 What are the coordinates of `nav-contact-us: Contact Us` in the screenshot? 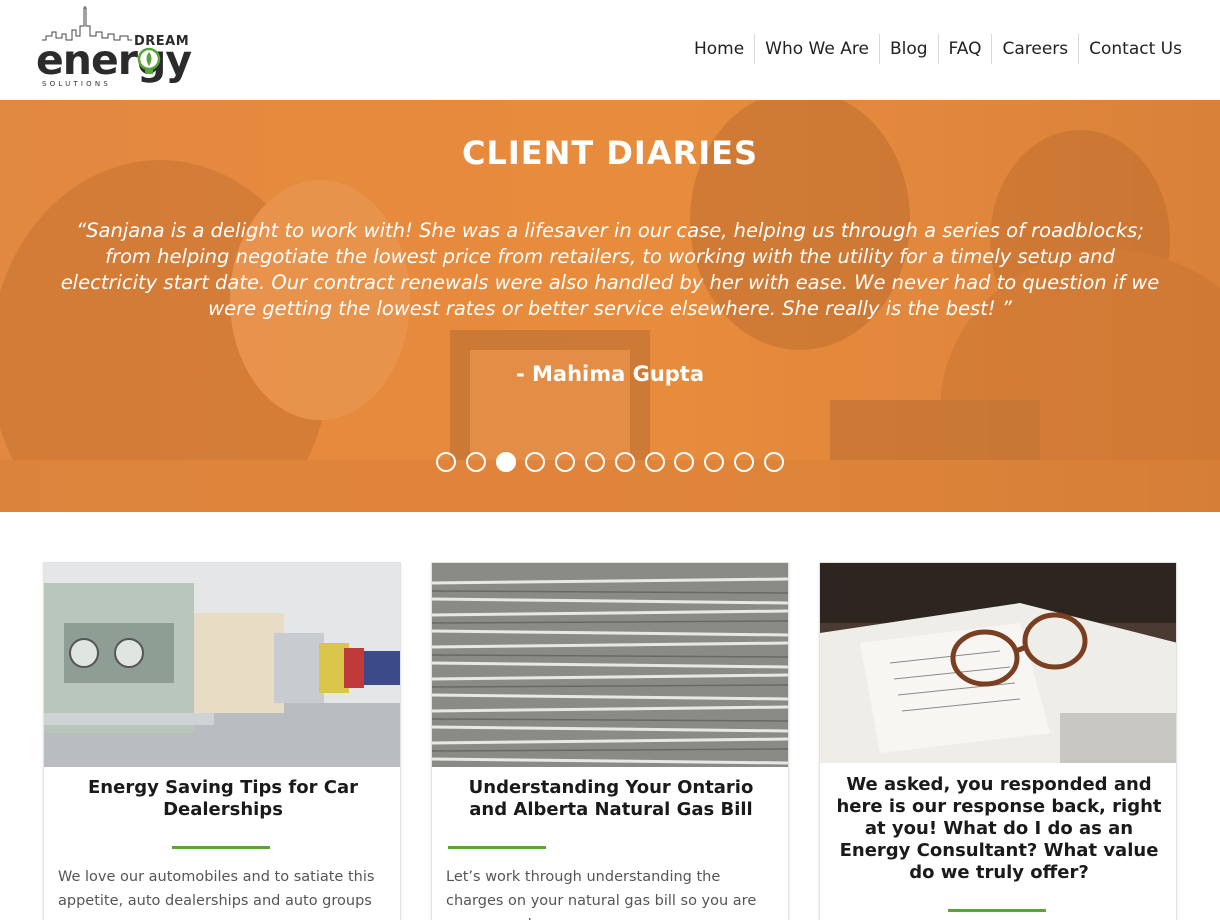 It's located at (1130, 49).